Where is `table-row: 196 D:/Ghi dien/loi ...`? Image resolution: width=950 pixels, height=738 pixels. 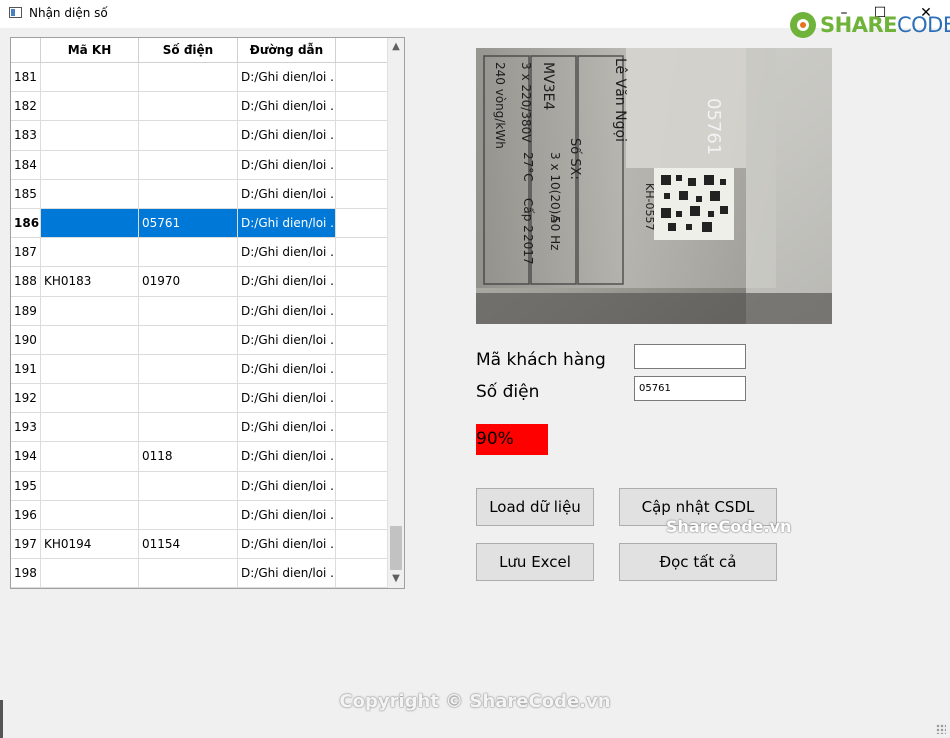 table-row: 196 D:/Ghi dien/loi ... is located at coordinates (199, 515).